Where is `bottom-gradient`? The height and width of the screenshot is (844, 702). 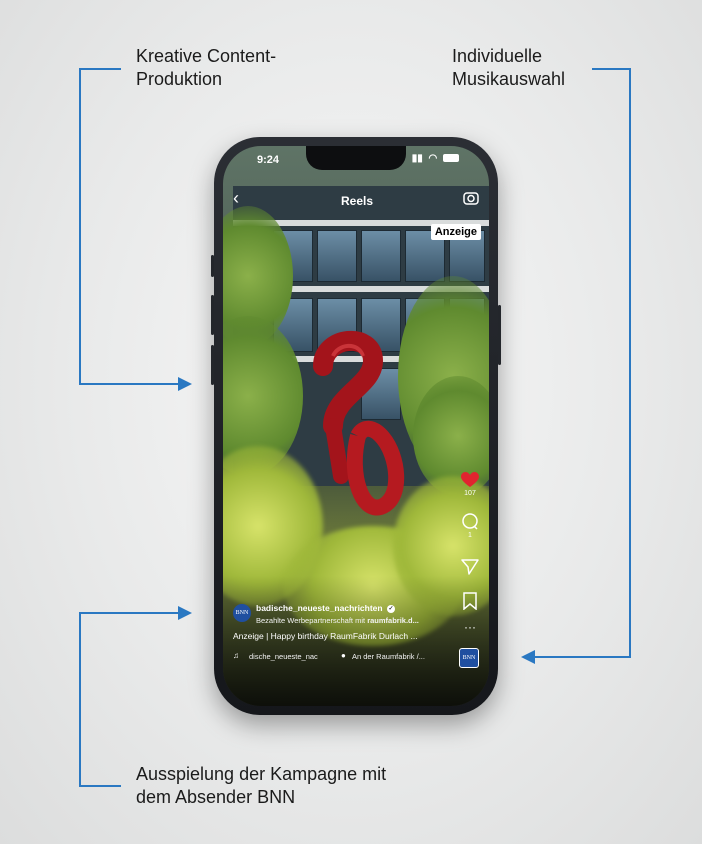 bottom-gradient is located at coordinates (356, 641).